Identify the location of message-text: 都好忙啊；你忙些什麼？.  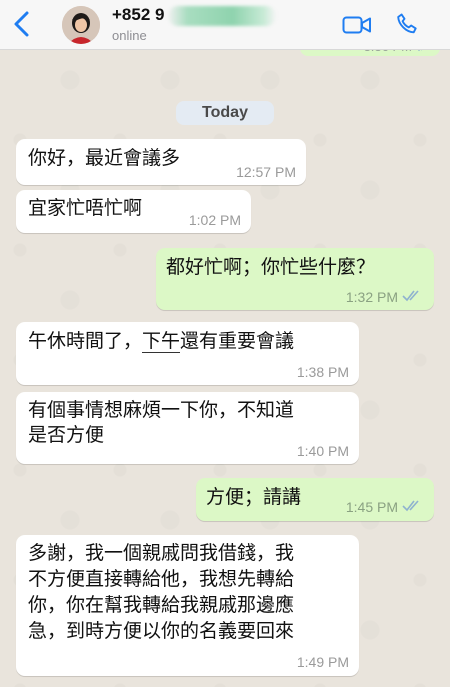
(271, 267).